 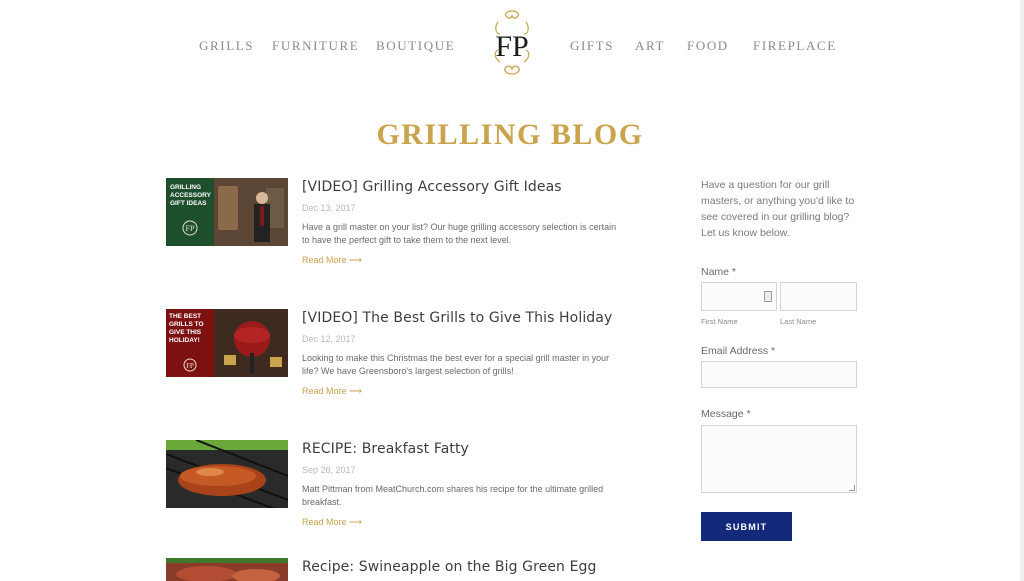 I want to click on email-input, so click(x=779, y=374).